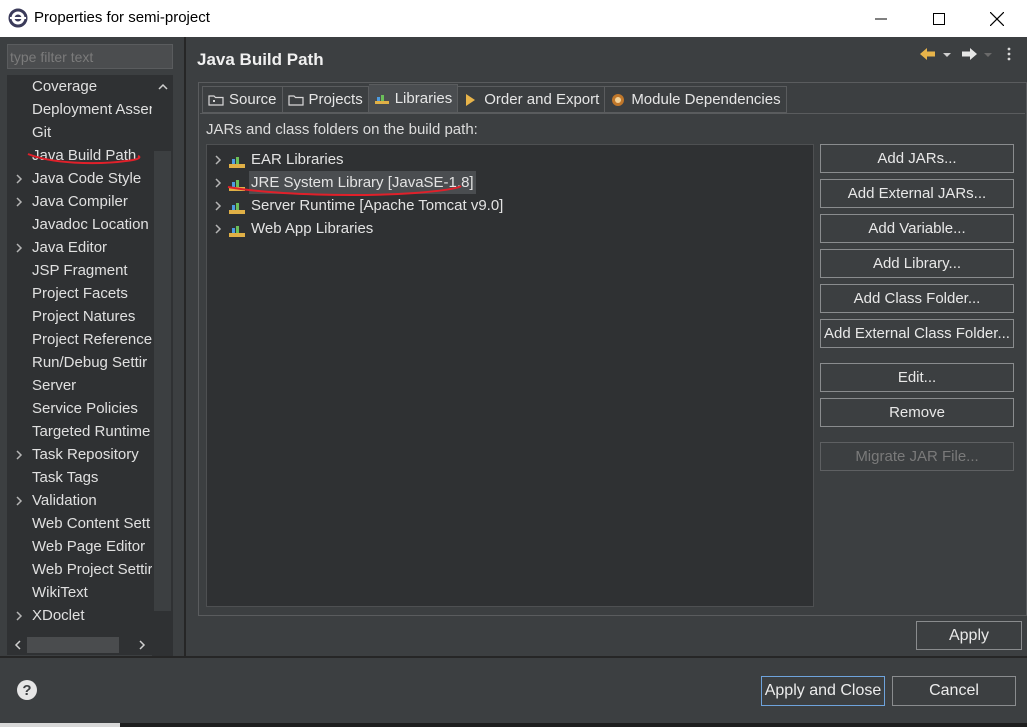 The width and height of the screenshot is (1027, 727). Describe the element at coordinates (917, 412) in the screenshot. I see `remove-button: Remove` at that location.